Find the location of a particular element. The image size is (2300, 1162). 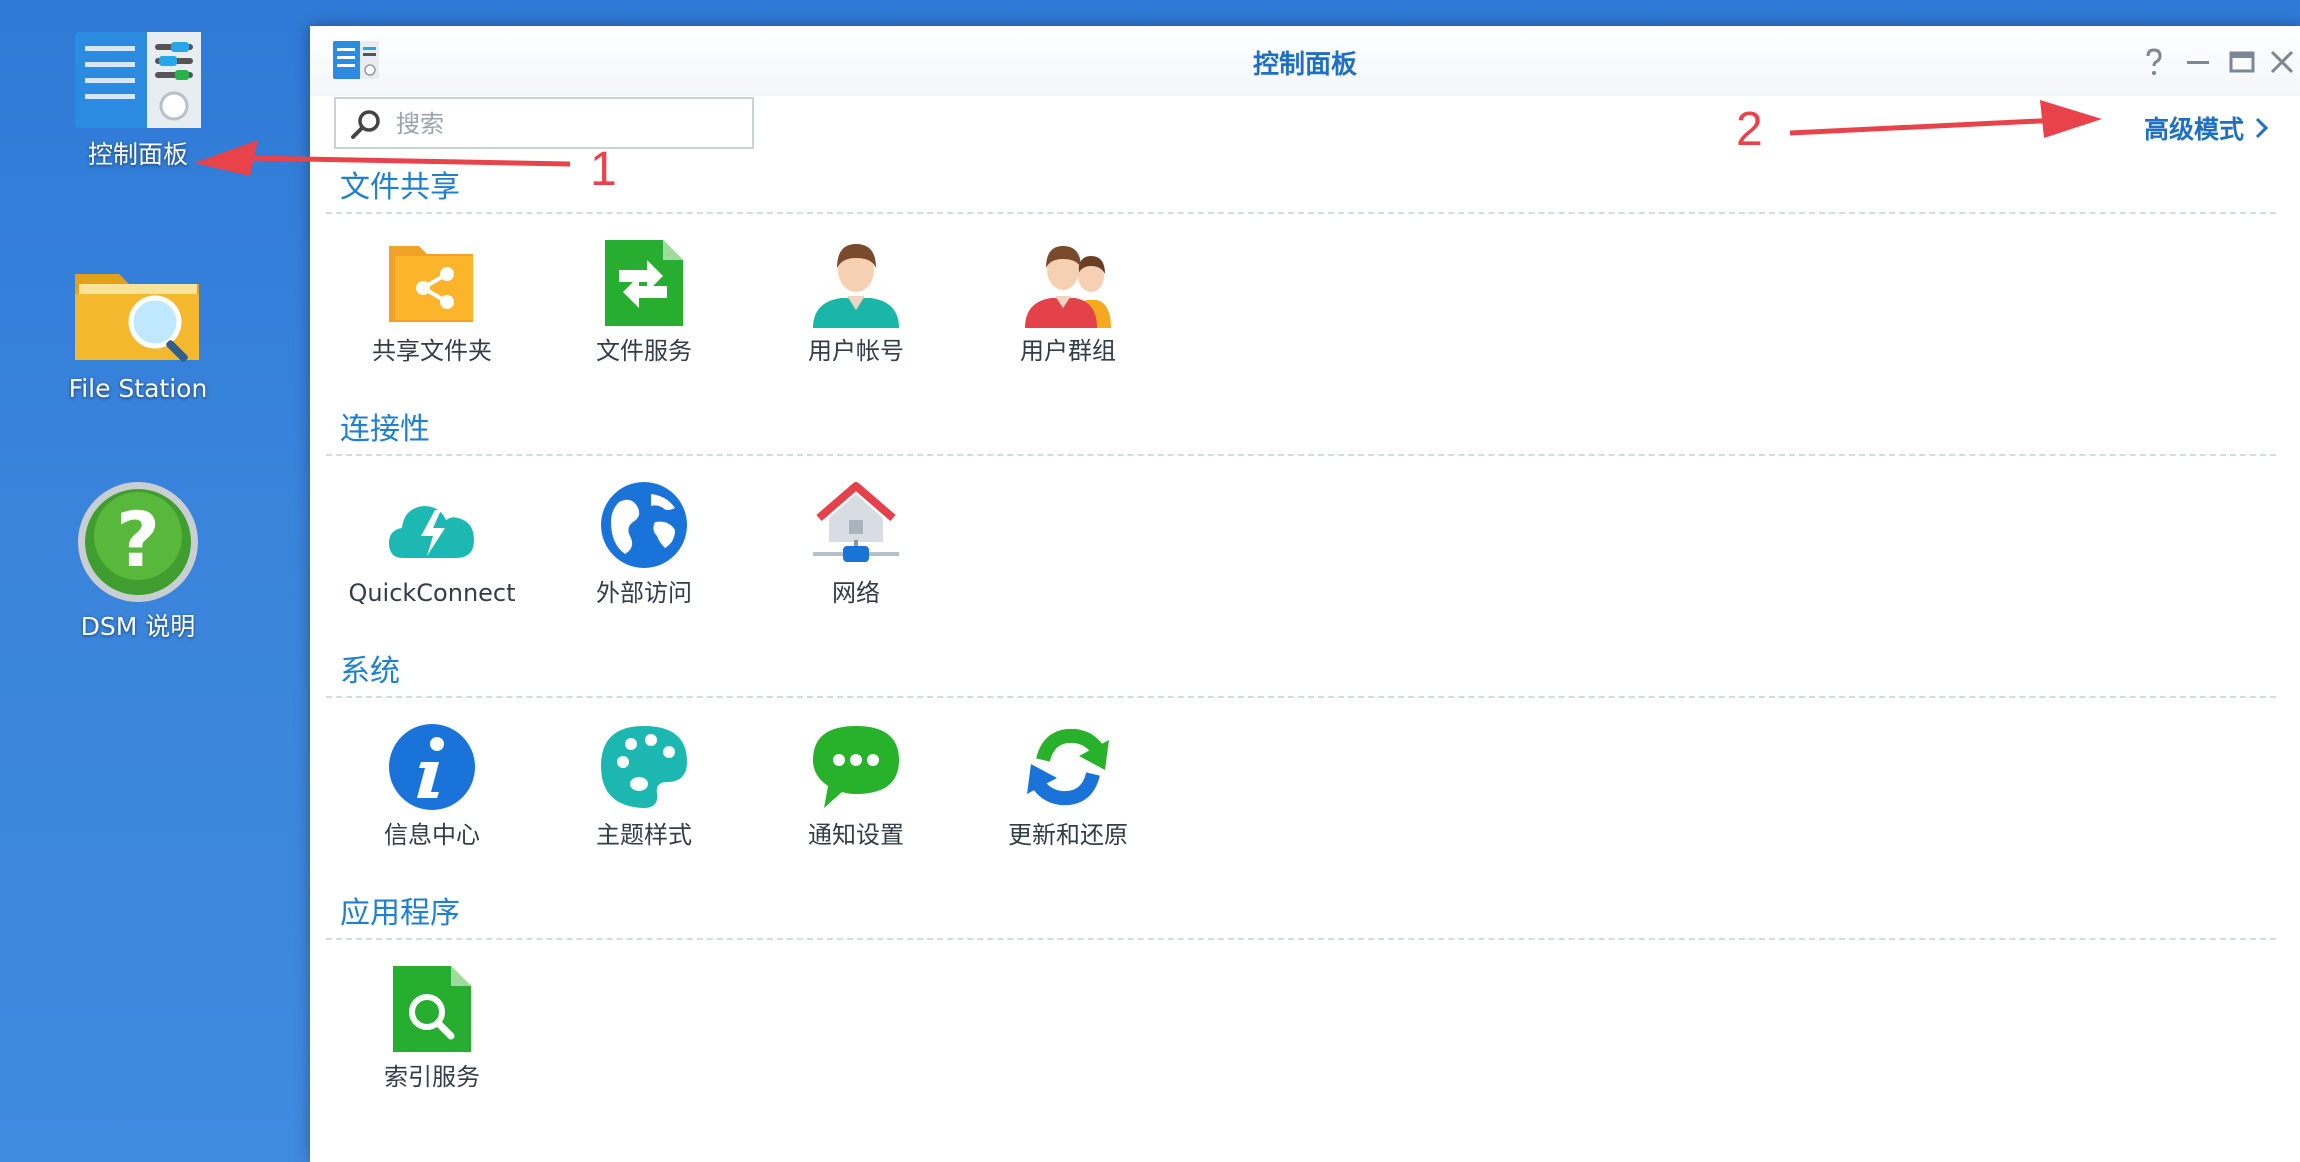

desktop-icon-file-station: File Station is located at coordinates (138, 331).